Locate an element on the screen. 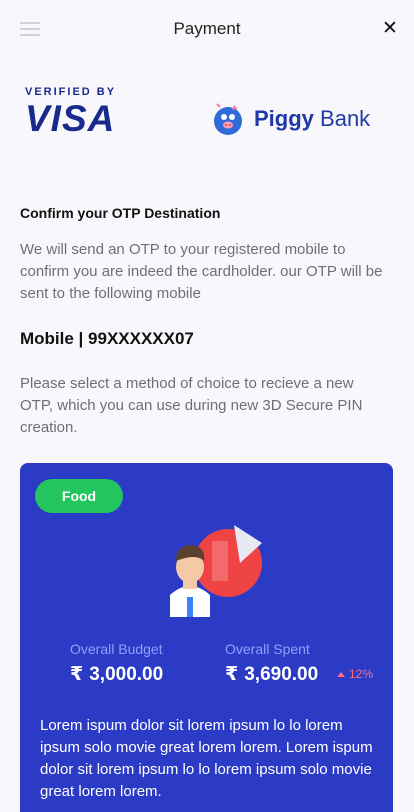 The height and width of the screenshot is (812, 414). piggy-icon is located at coordinates (228, 119).